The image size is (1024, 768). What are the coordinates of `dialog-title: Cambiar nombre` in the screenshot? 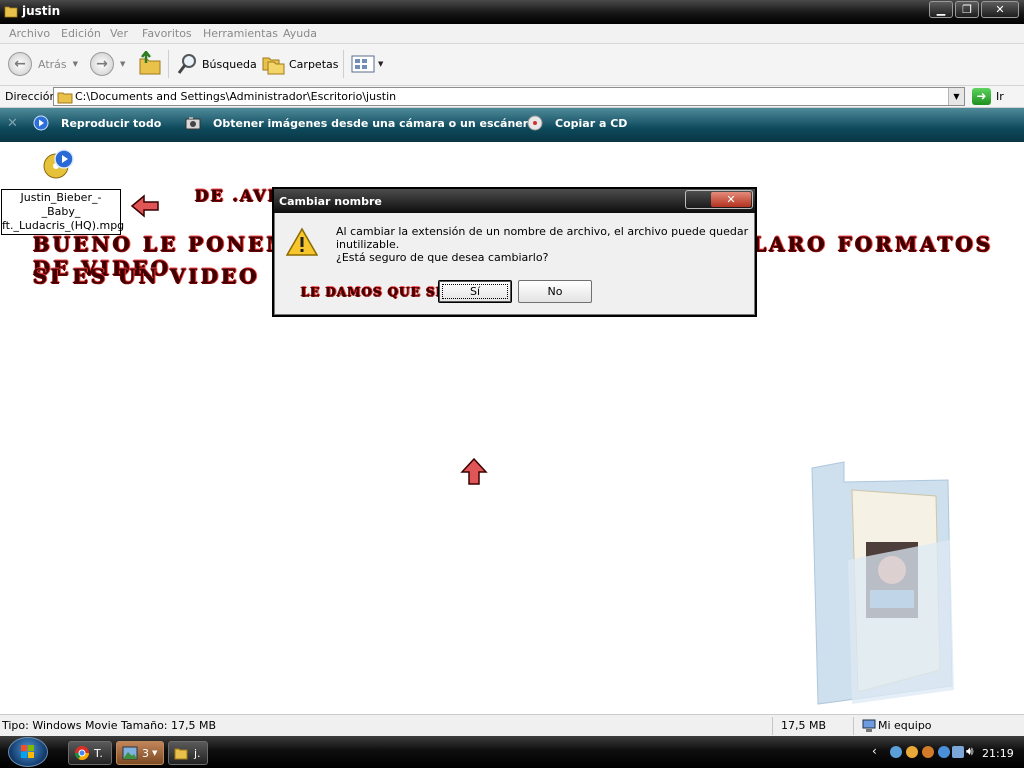 It's located at (330, 201).